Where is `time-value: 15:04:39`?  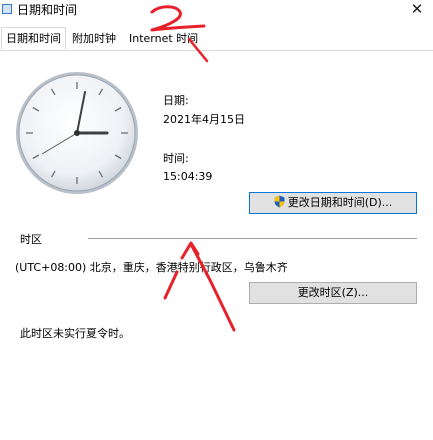 time-value: 15:04:39 is located at coordinates (188, 176).